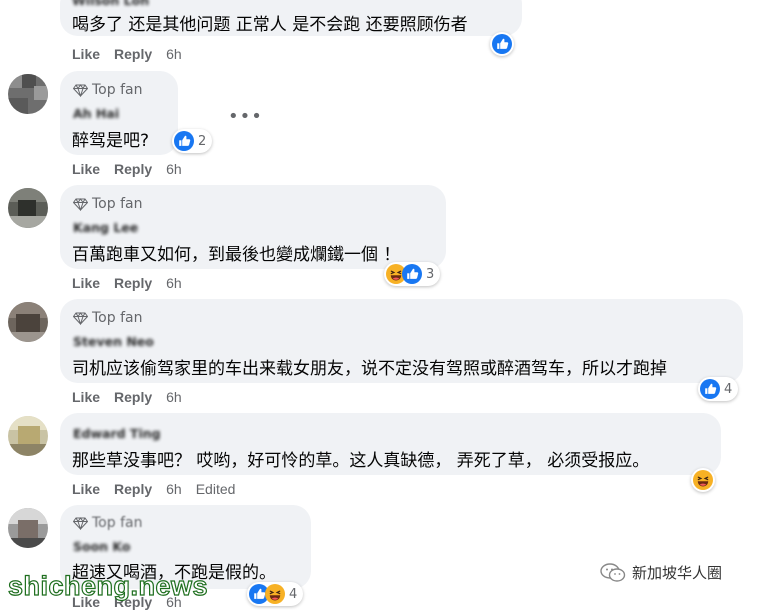 This screenshot has width=757, height=610. What do you see at coordinates (216, 489) in the screenshot?
I see `edited-label: Edited` at bounding box center [216, 489].